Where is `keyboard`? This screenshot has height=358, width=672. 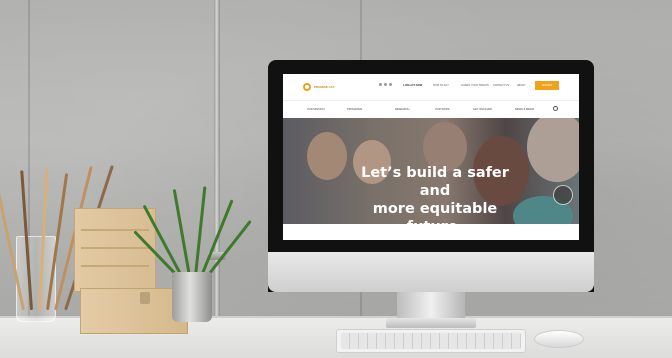 keyboard is located at coordinates (431, 341).